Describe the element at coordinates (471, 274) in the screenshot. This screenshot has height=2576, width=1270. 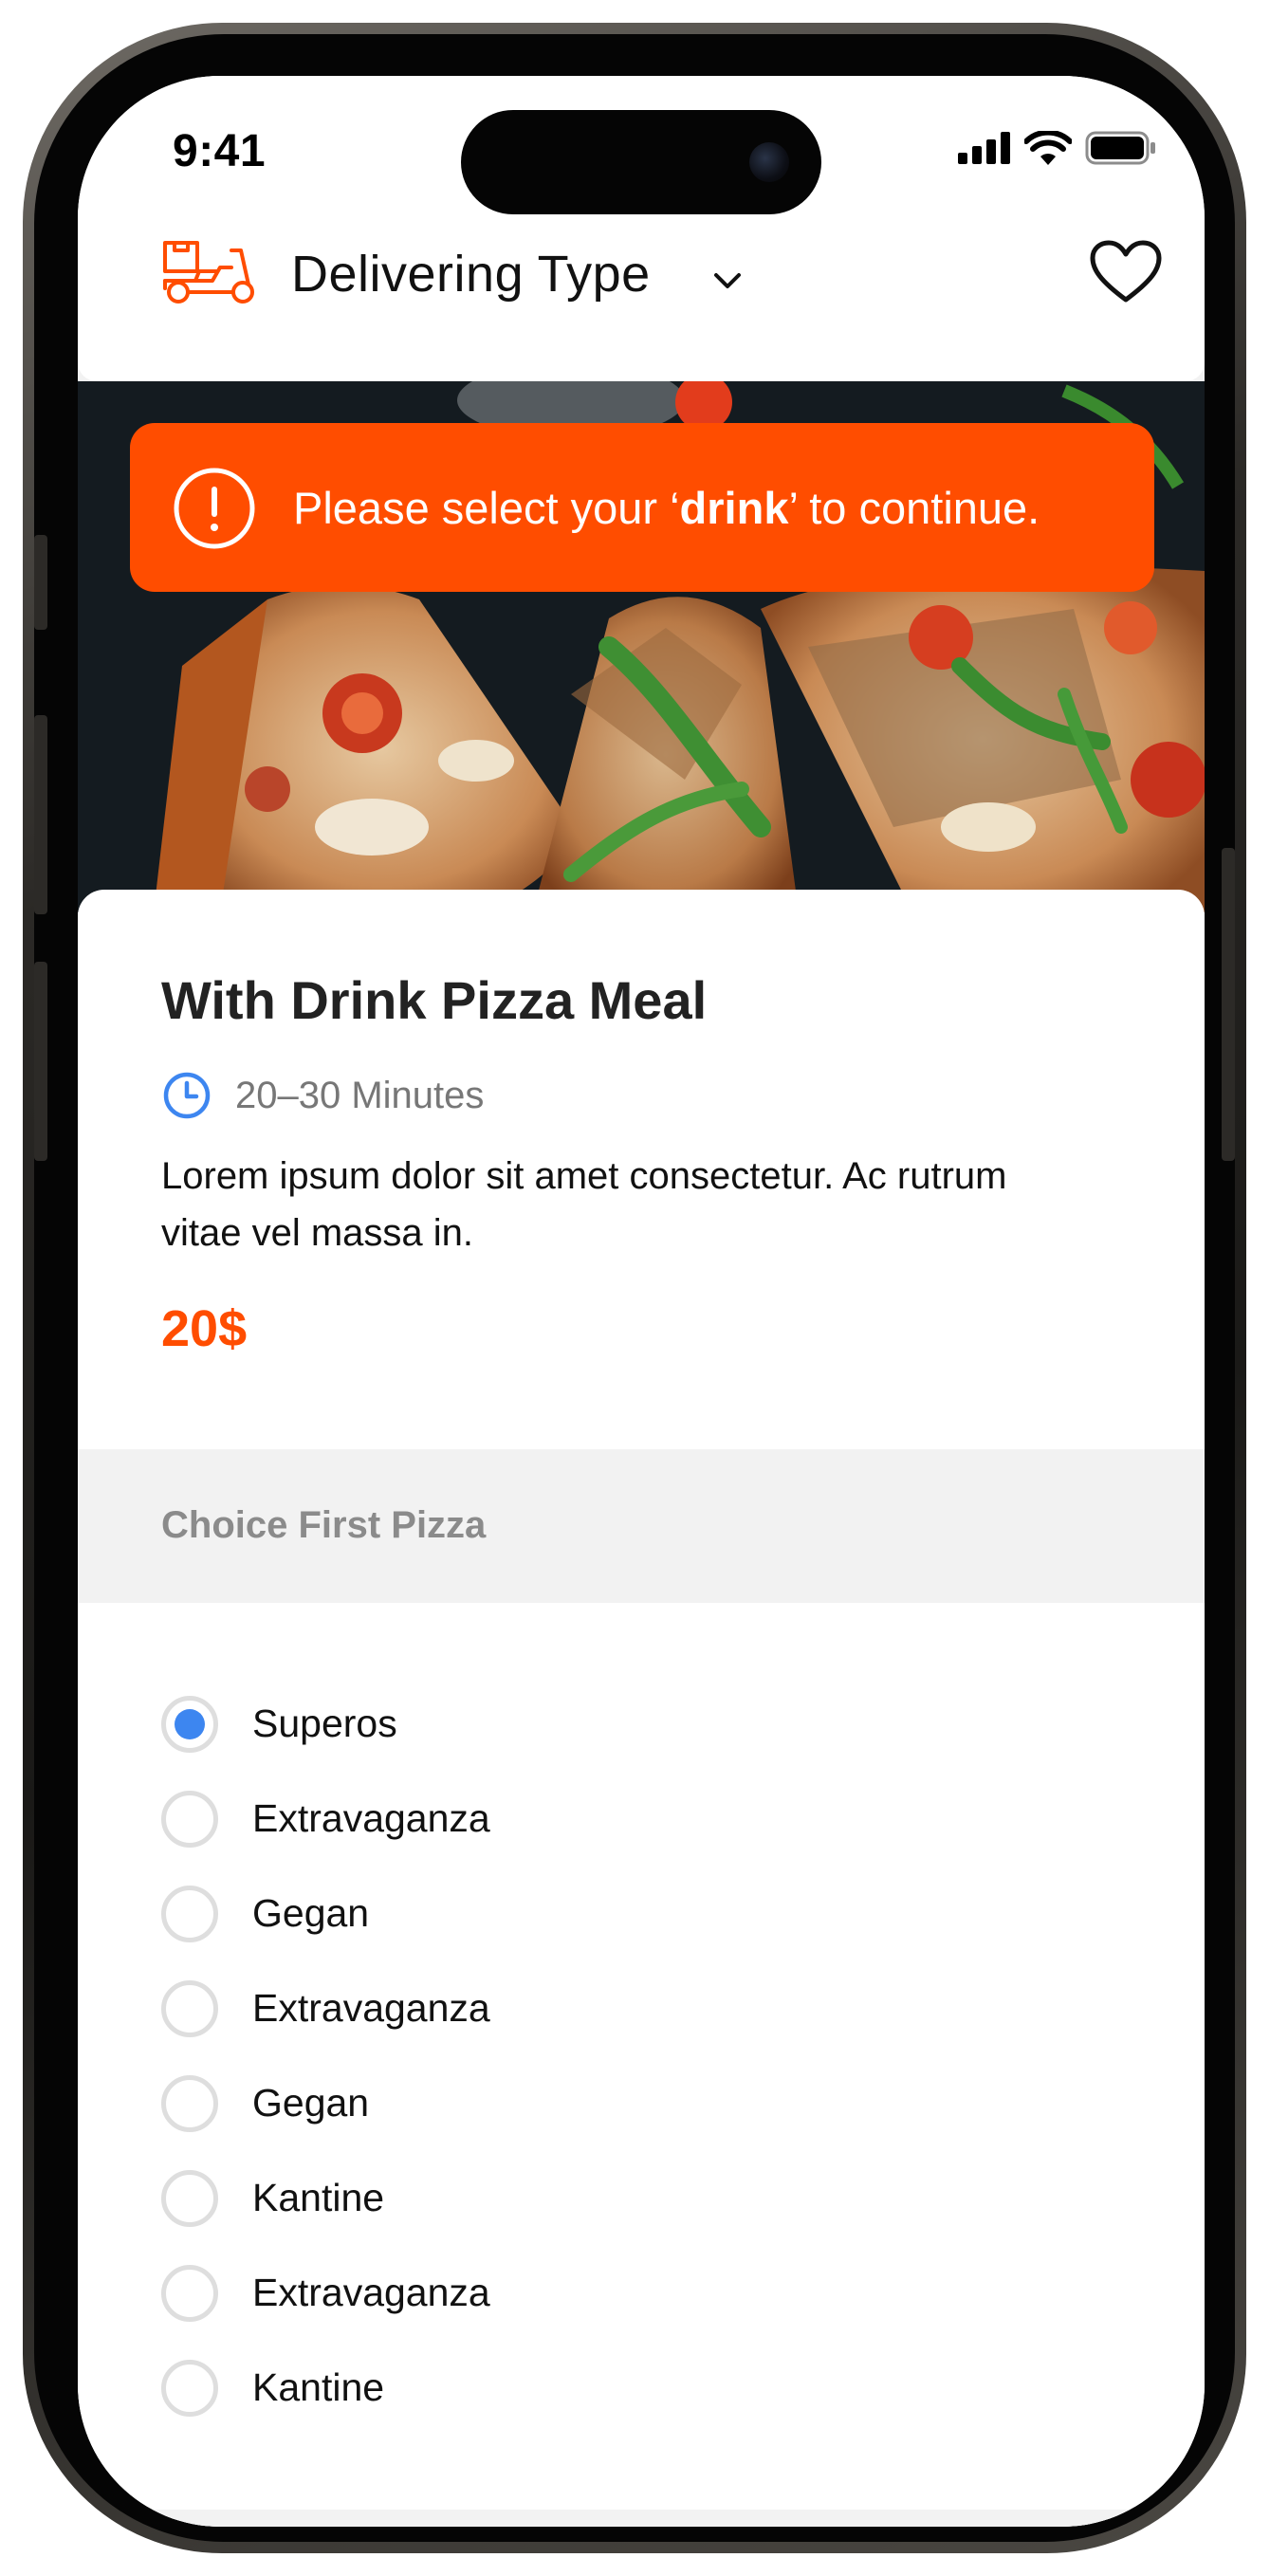
I see `header-title: Delivering Type` at that location.